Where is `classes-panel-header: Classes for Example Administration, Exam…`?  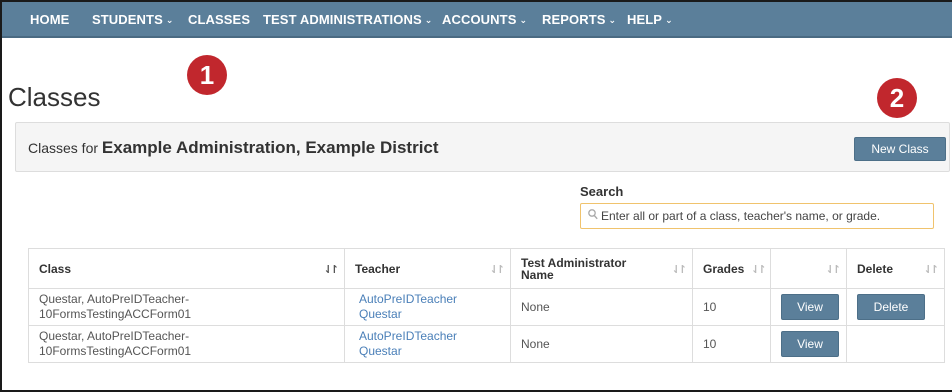
classes-panel-header: Classes for Example Administration, Exam… is located at coordinates (482, 147).